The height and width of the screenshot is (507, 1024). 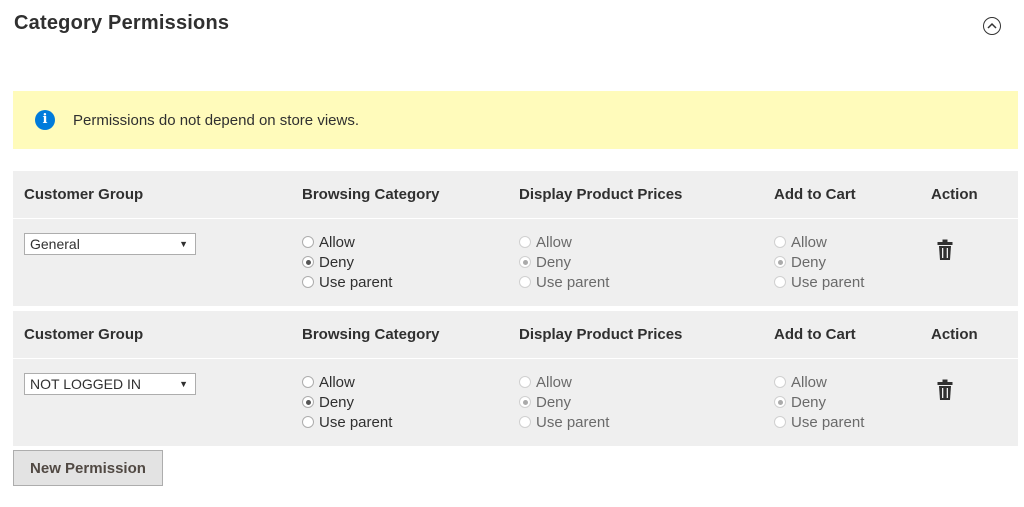 What do you see at coordinates (55, 244) in the screenshot?
I see `customer-group-value: General` at bounding box center [55, 244].